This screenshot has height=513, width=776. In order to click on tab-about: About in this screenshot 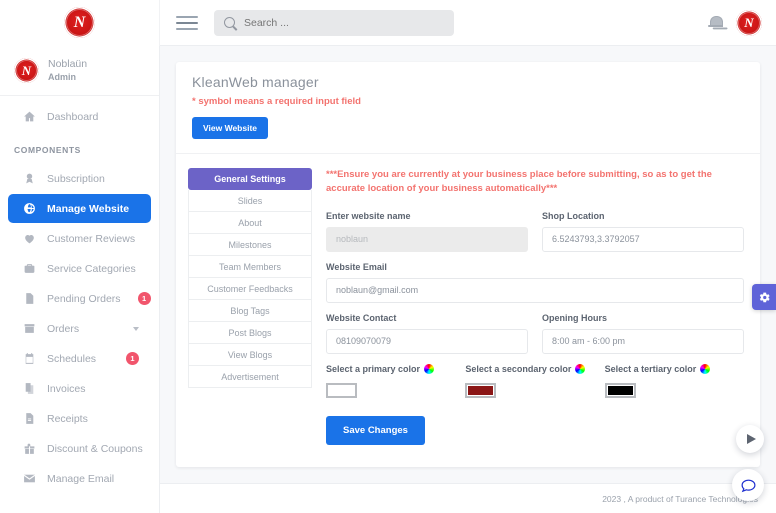, I will do `click(250, 223)`.